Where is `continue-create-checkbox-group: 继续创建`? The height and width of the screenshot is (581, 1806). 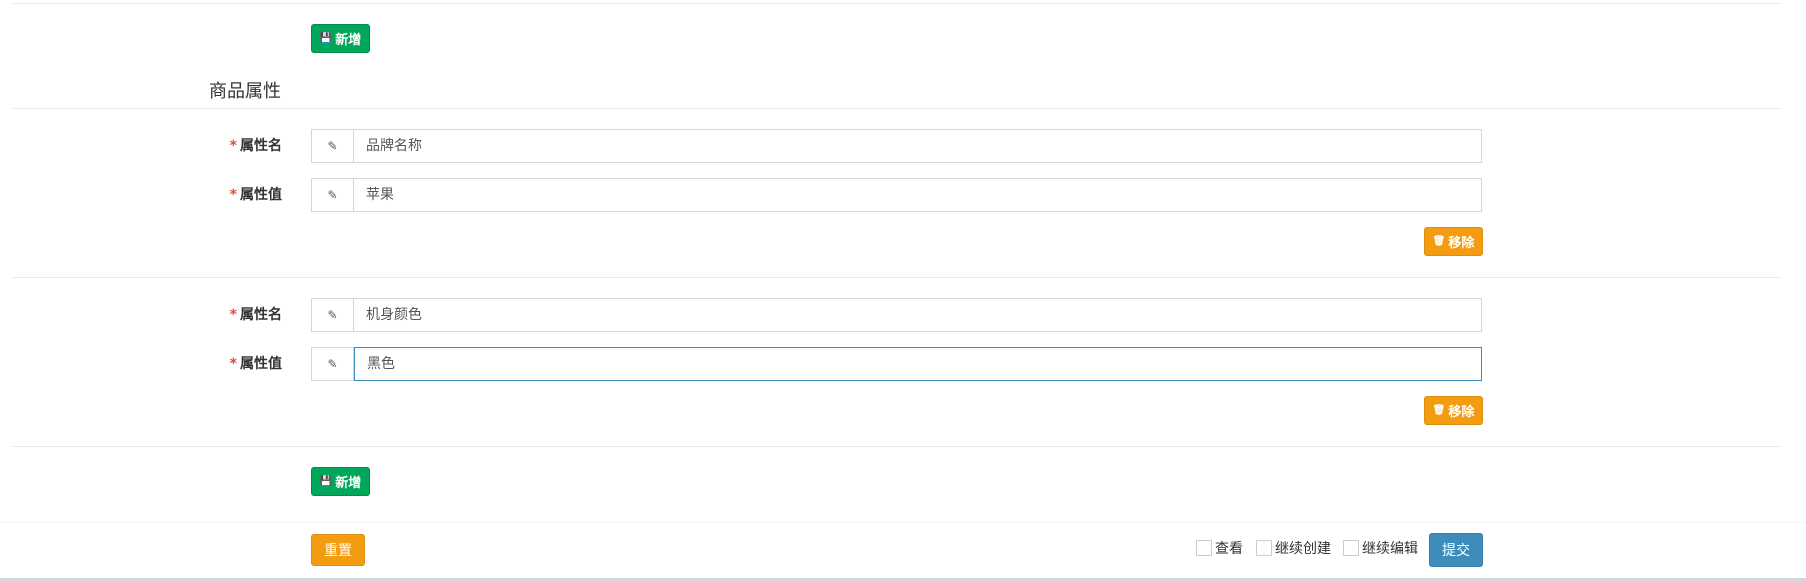 continue-create-checkbox-group: 继续创建 is located at coordinates (1293, 548).